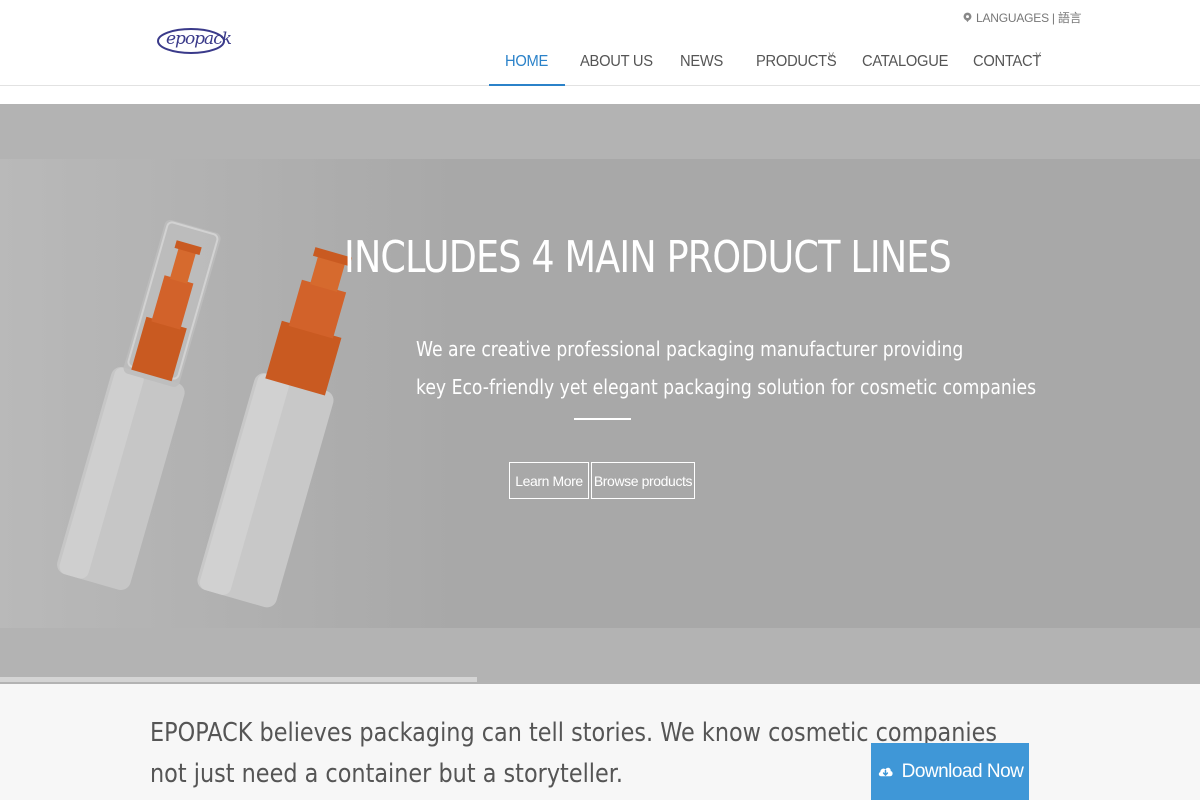 This screenshot has width=1200, height=800. What do you see at coordinates (602, 419) in the screenshot?
I see `hero-divider` at bounding box center [602, 419].